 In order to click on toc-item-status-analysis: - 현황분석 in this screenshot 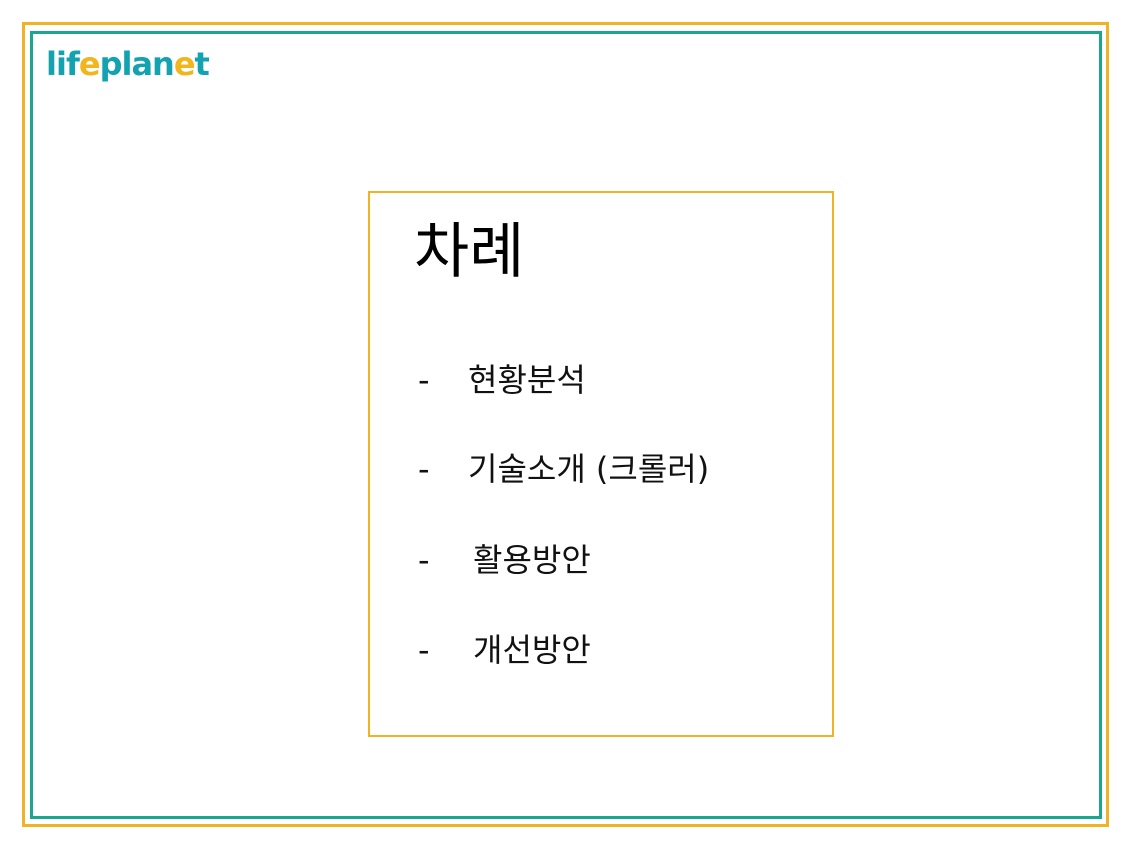, I will do `click(502, 380)`.